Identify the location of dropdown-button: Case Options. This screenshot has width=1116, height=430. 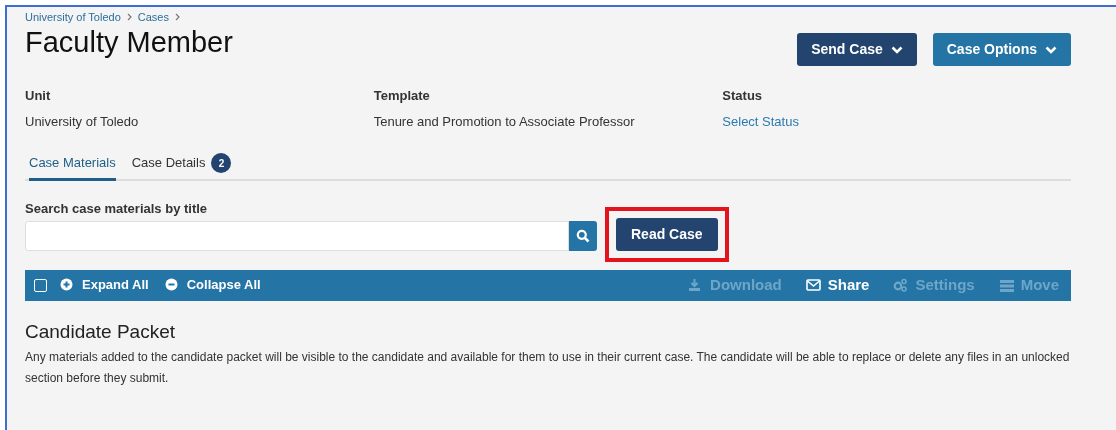
(1001, 49).